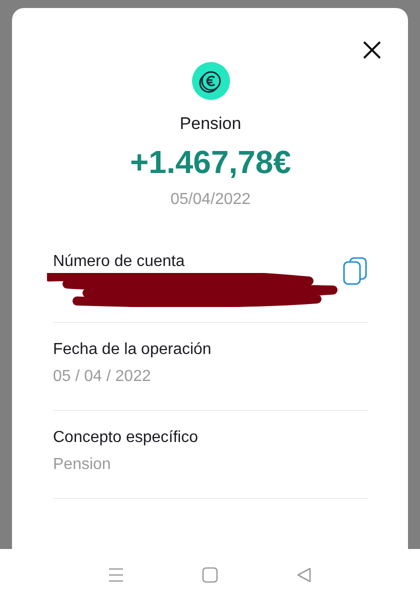 The width and height of the screenshot is (420, 601). What do you see at coordinates (132, 350) in the screenshot?
I see `field-label: Fecha de la operación` at bounding box center [132, 350].